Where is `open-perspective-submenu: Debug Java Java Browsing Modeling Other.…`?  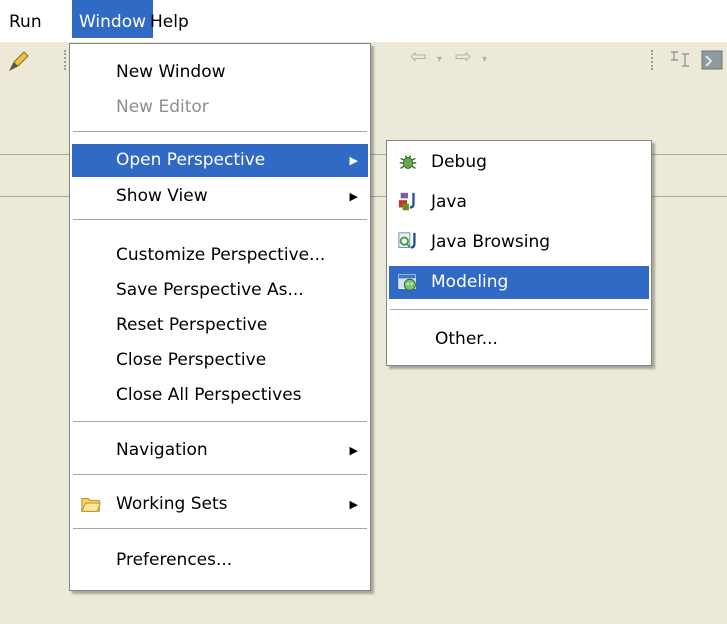 open-perspective-submenu: Debug Java Java Browsing Modeling Other.… is located at coordinates (519, 253).